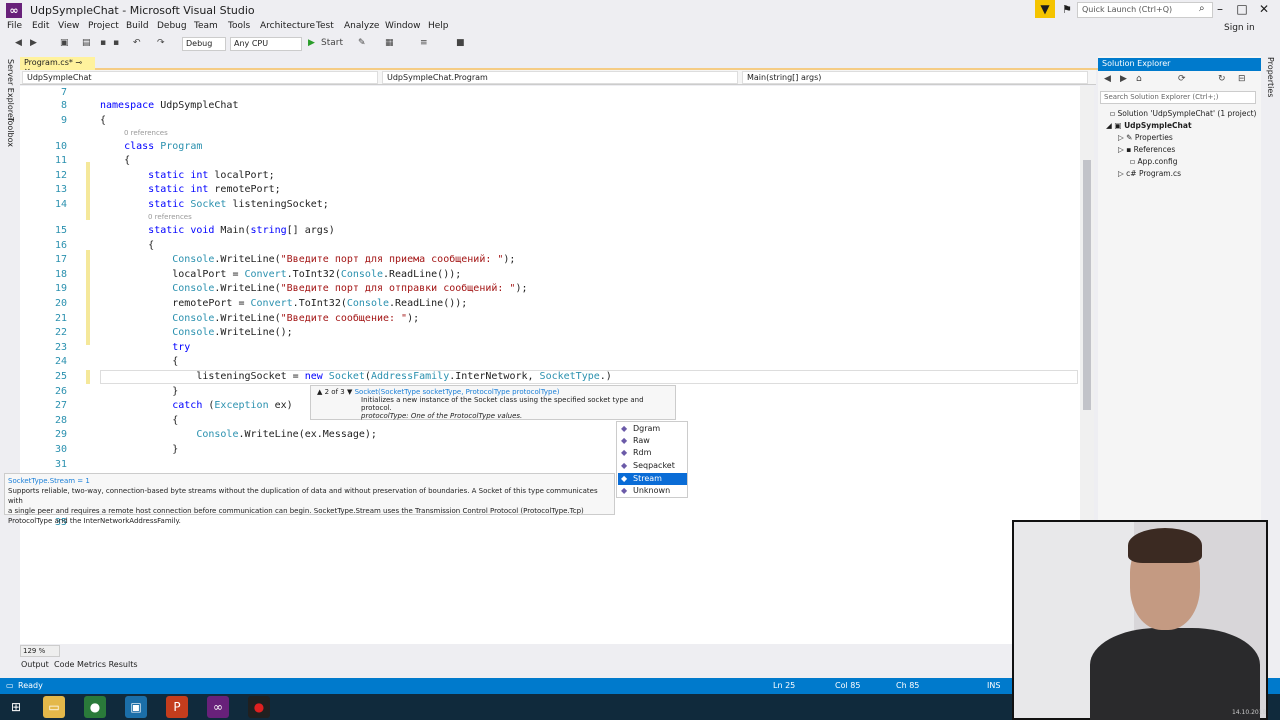 The image size is (1280, 720). What do you see at coordinates (652, 429) in the screenshot?
I see `completion-item: ◆ Dgram` at bounding box center [652, 429].